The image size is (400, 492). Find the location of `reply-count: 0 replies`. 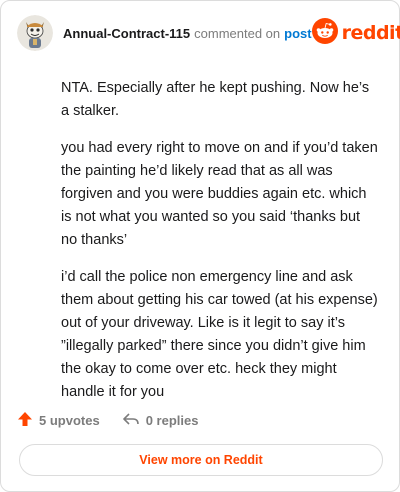

reply-count: 0 replies is located at coordinates (172, 420).